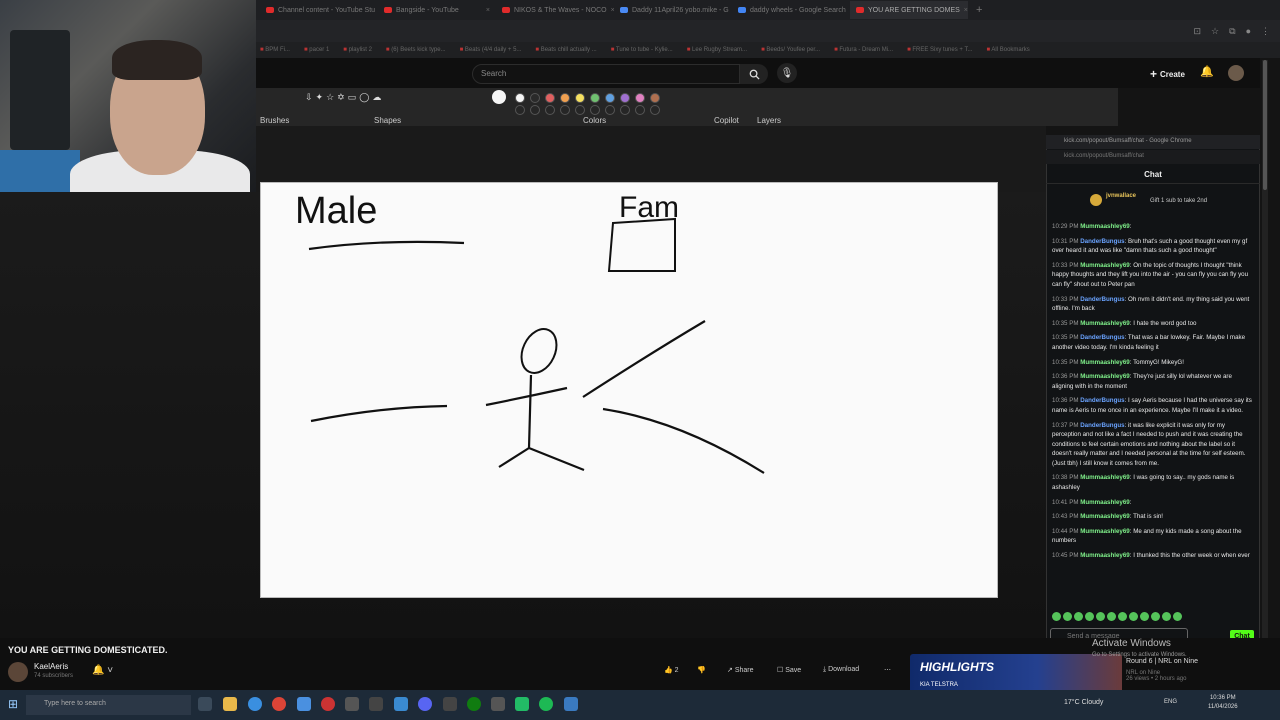 This screenshot has width=1280, height=720. I want to click on bookmark-item: All Bookmarks, so click(1007, 50).